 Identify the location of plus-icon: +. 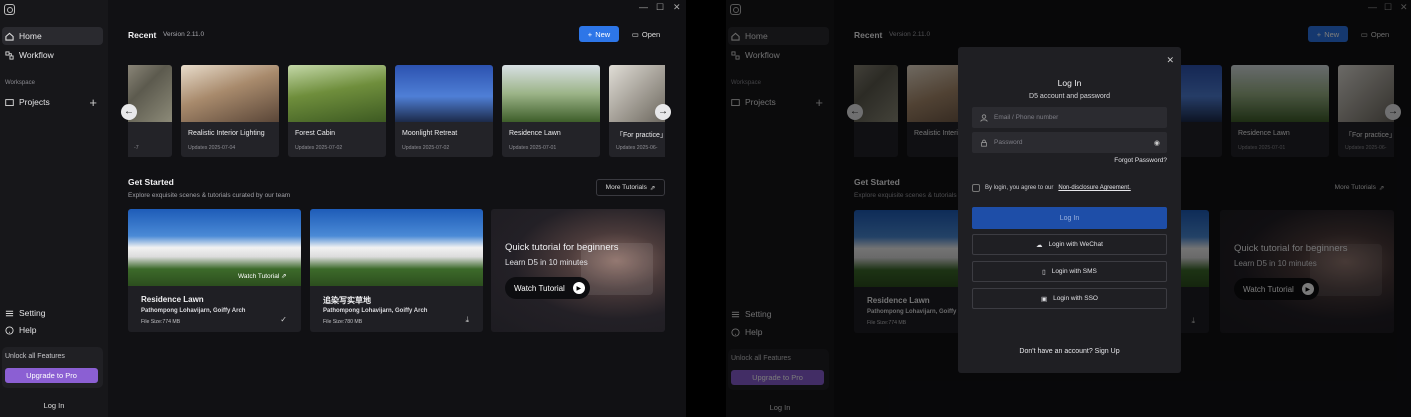
(590, 34).